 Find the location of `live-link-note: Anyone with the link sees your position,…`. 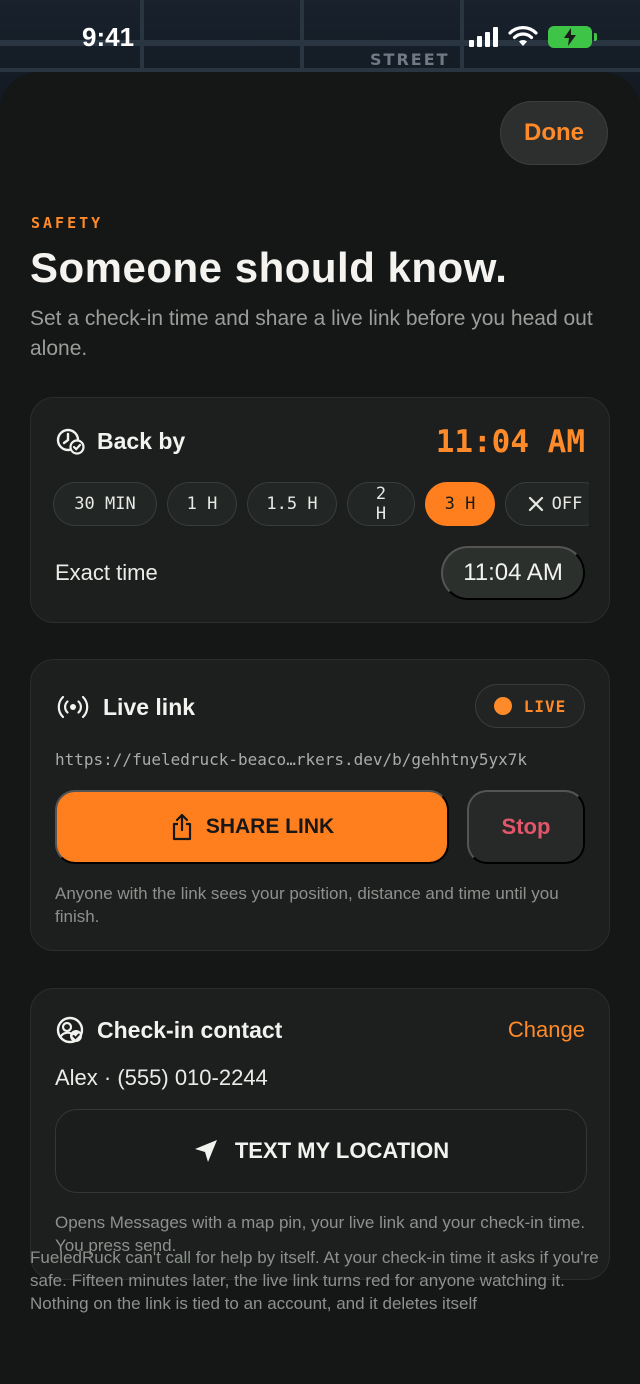

live-link-note: Anyone with the link sees your position,… is located at coordinates (307, 905).